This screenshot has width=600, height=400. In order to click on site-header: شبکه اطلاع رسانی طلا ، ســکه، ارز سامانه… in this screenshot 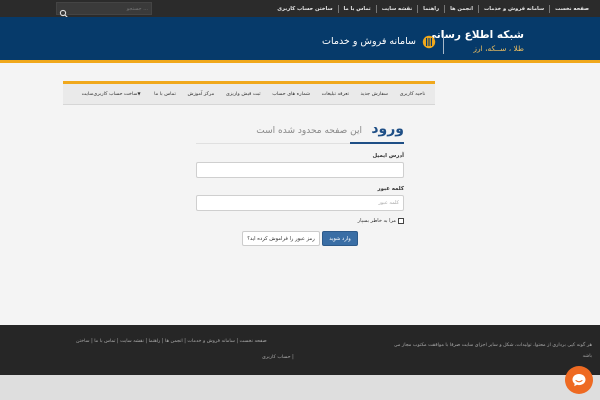, I will do `click(300, 40)`.